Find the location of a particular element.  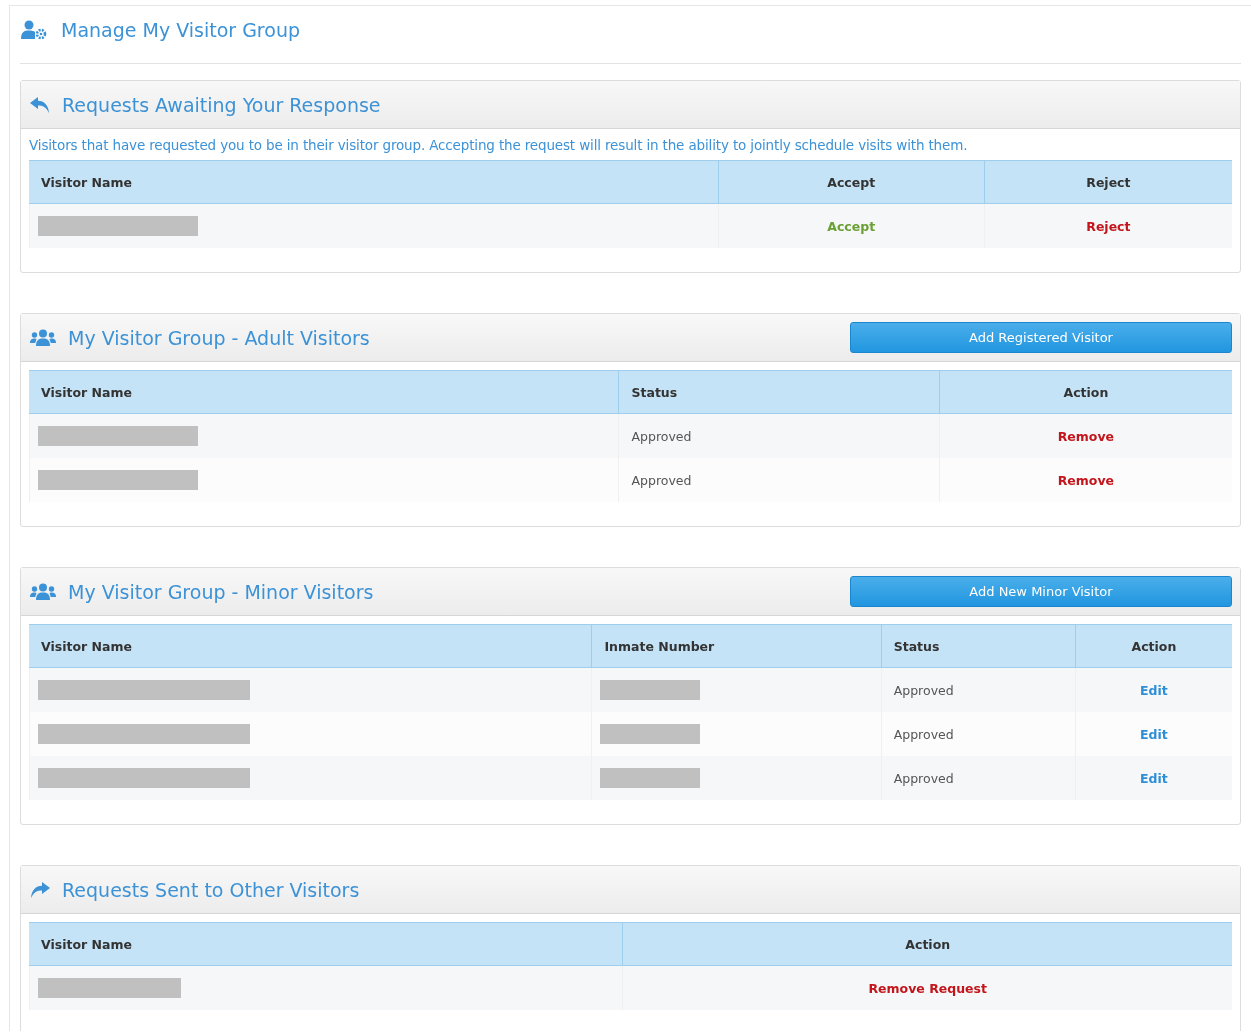

reply-arrow-icon is located at coordinates (40, 104).